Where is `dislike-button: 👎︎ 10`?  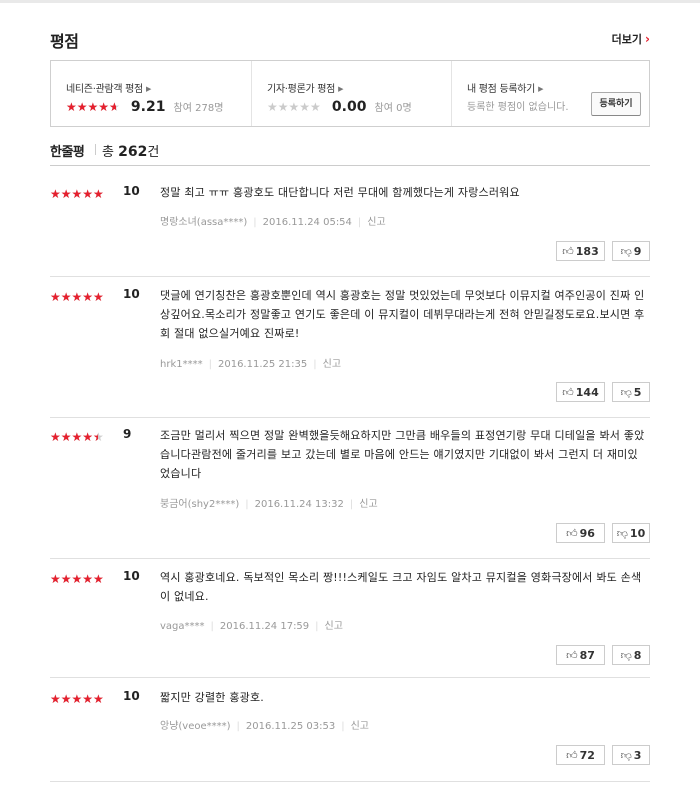
dislike-button: 👎︎ 10 is located at coordinates (631, 533).